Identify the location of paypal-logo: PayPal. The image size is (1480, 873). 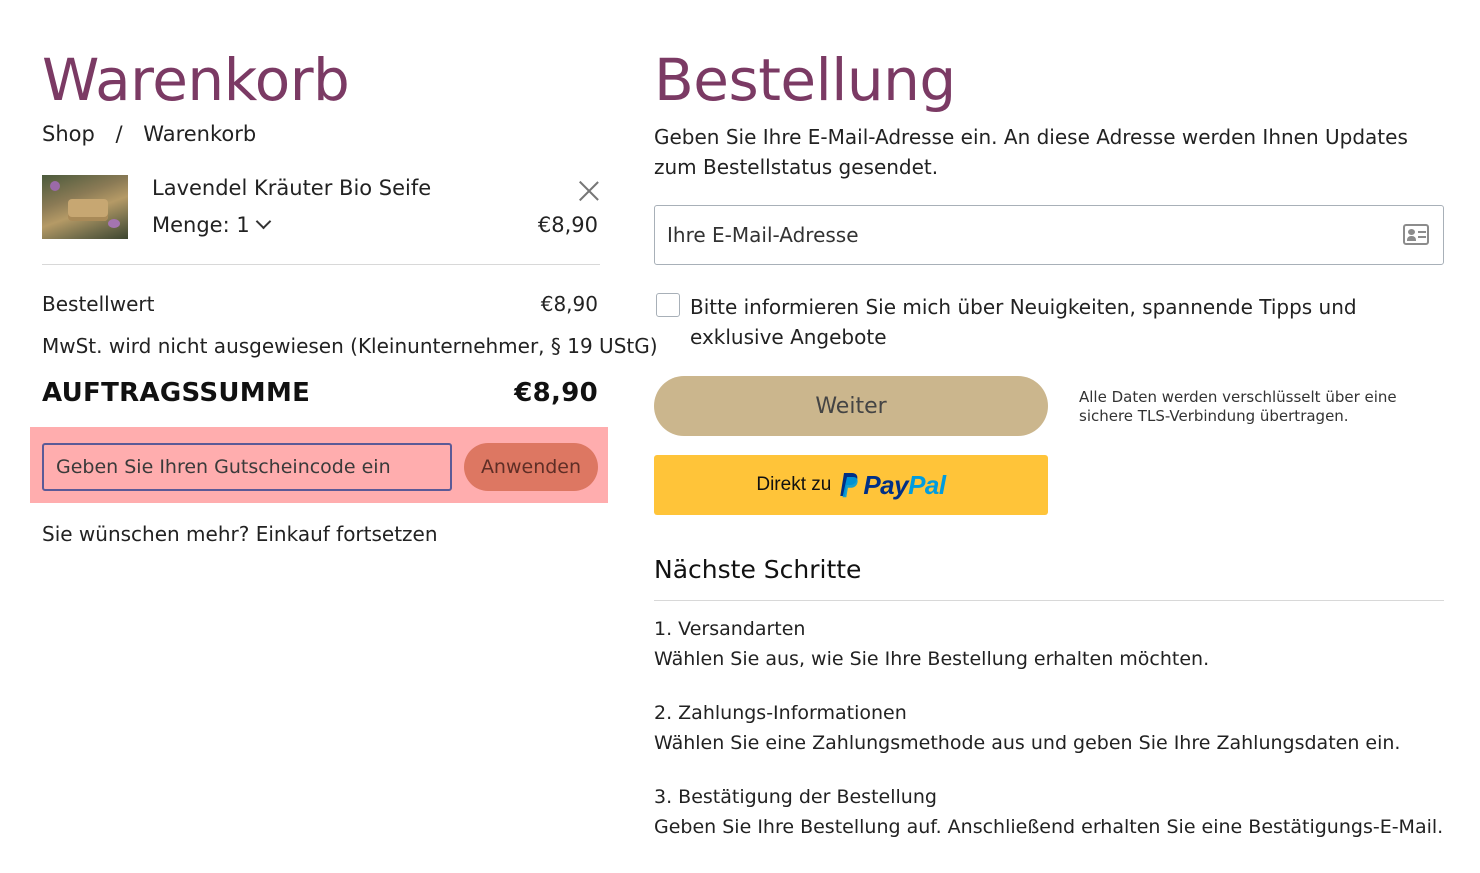
(892, 485).